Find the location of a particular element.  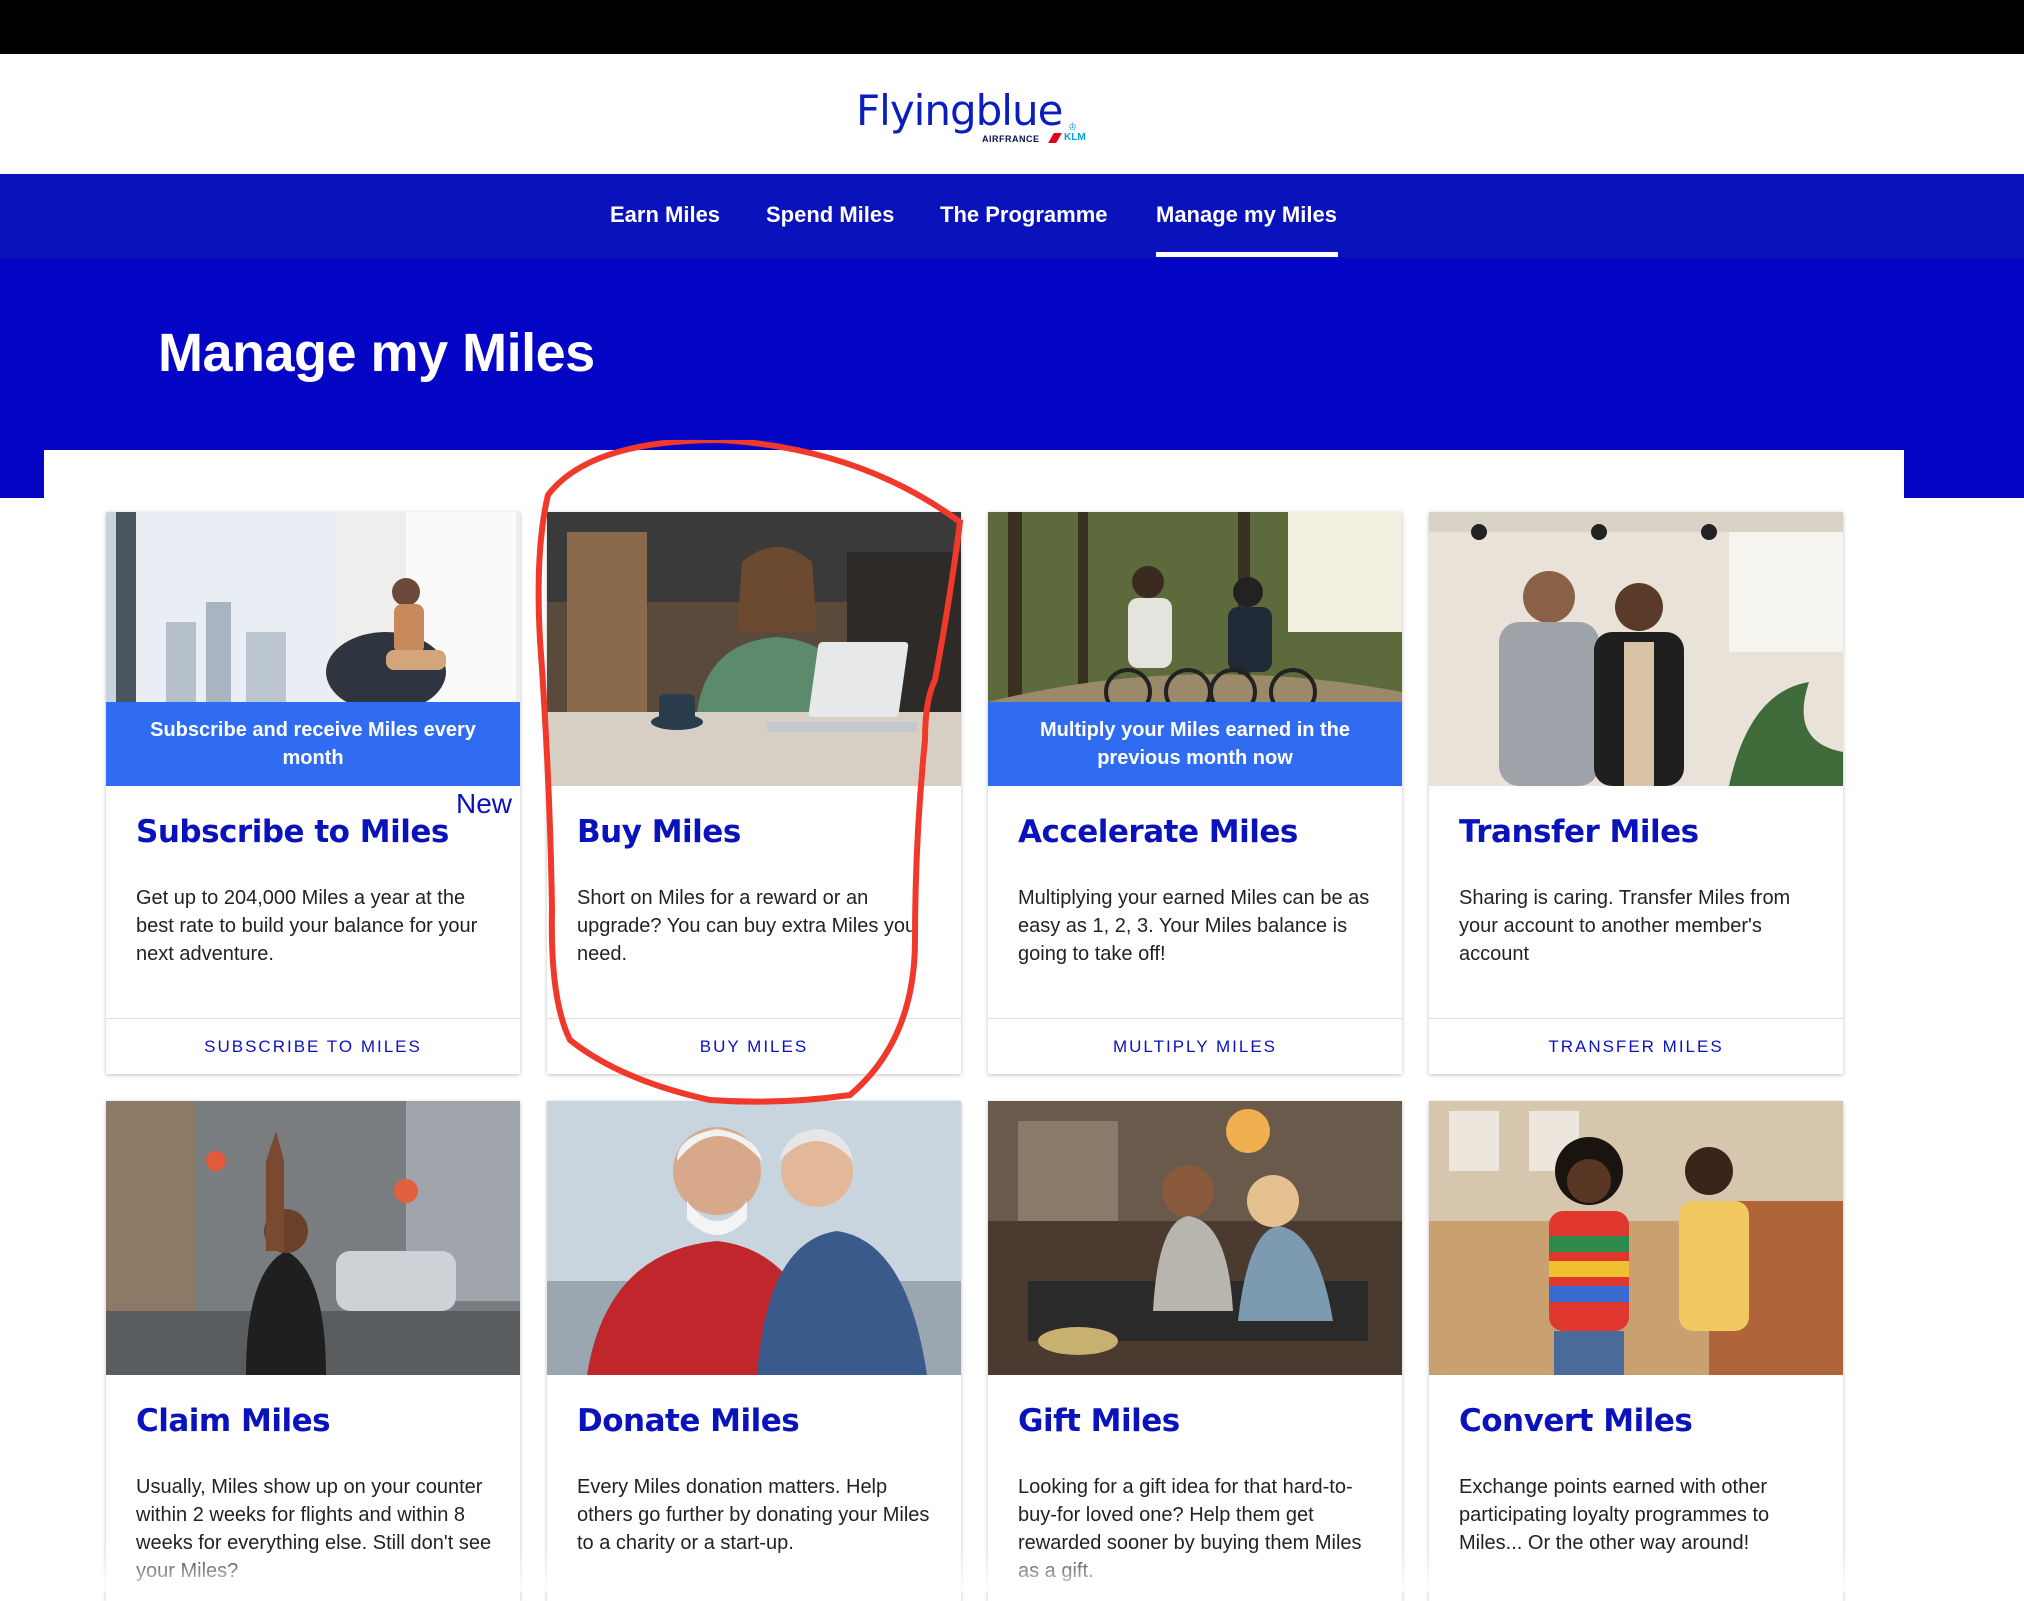

nav-manage-my-miles: Manage my Miles is located at coordinates (1246, 215).